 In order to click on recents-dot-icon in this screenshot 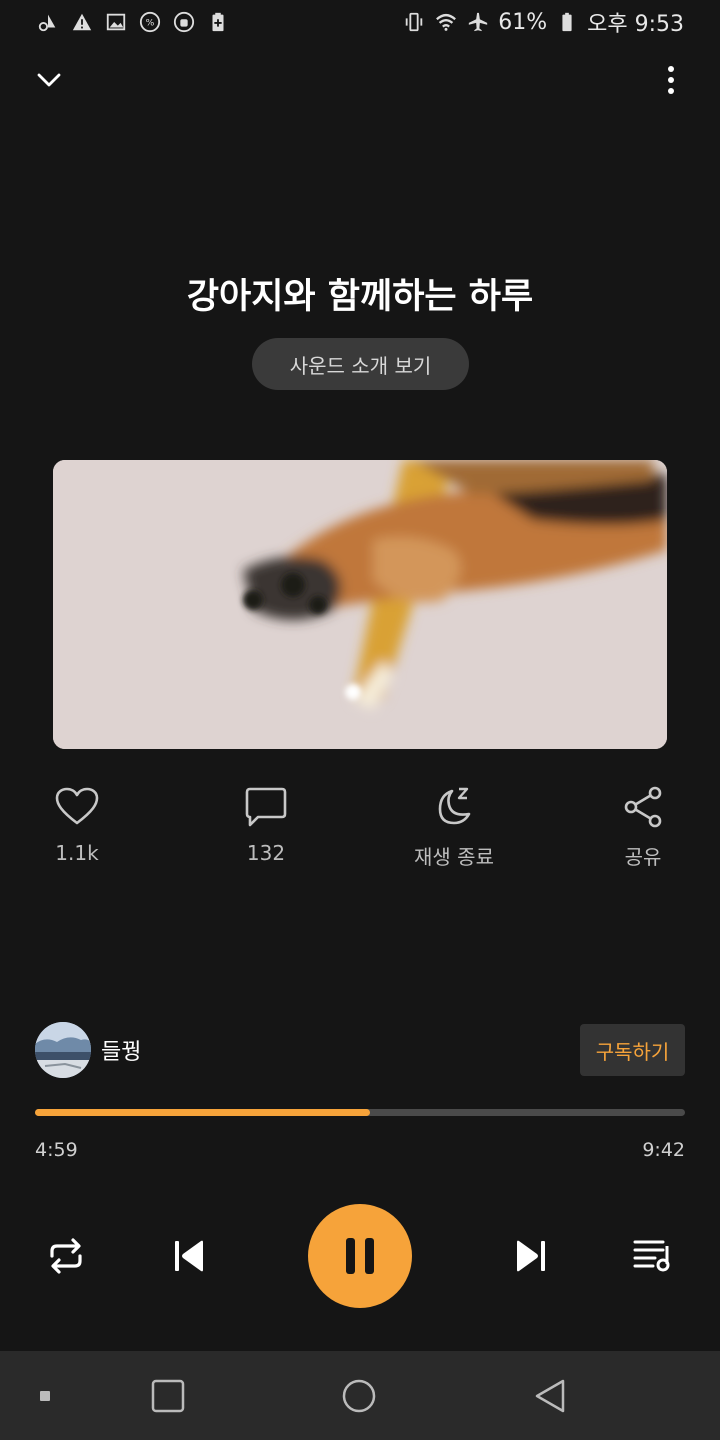, I will do `click(45, 1396)`.